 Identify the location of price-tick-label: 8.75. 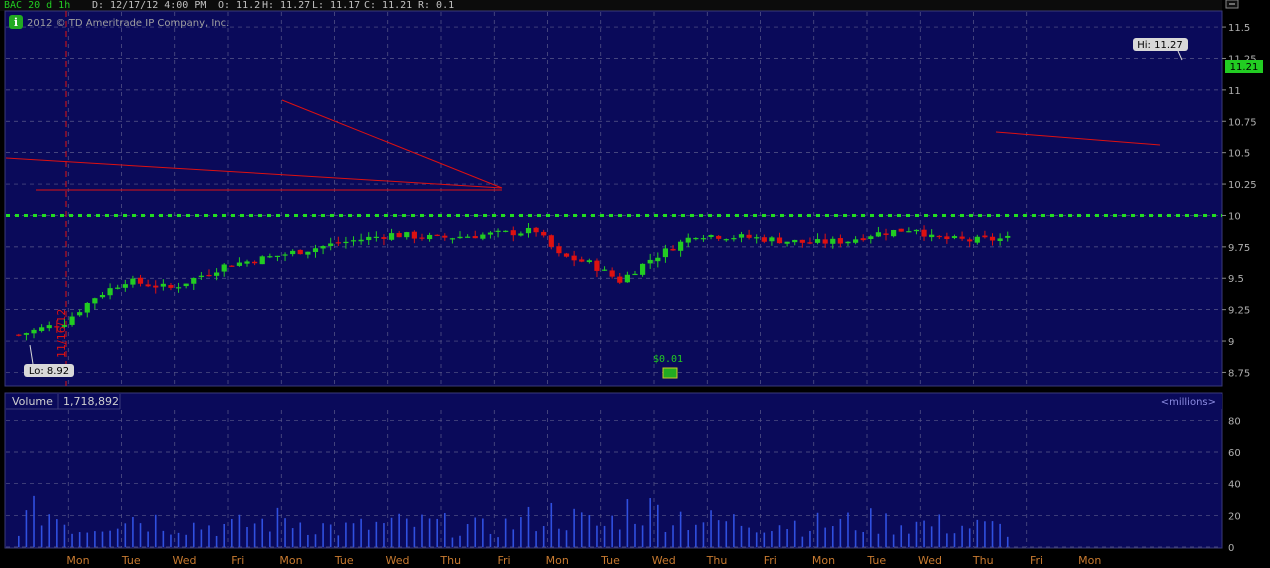
(1239, 373).